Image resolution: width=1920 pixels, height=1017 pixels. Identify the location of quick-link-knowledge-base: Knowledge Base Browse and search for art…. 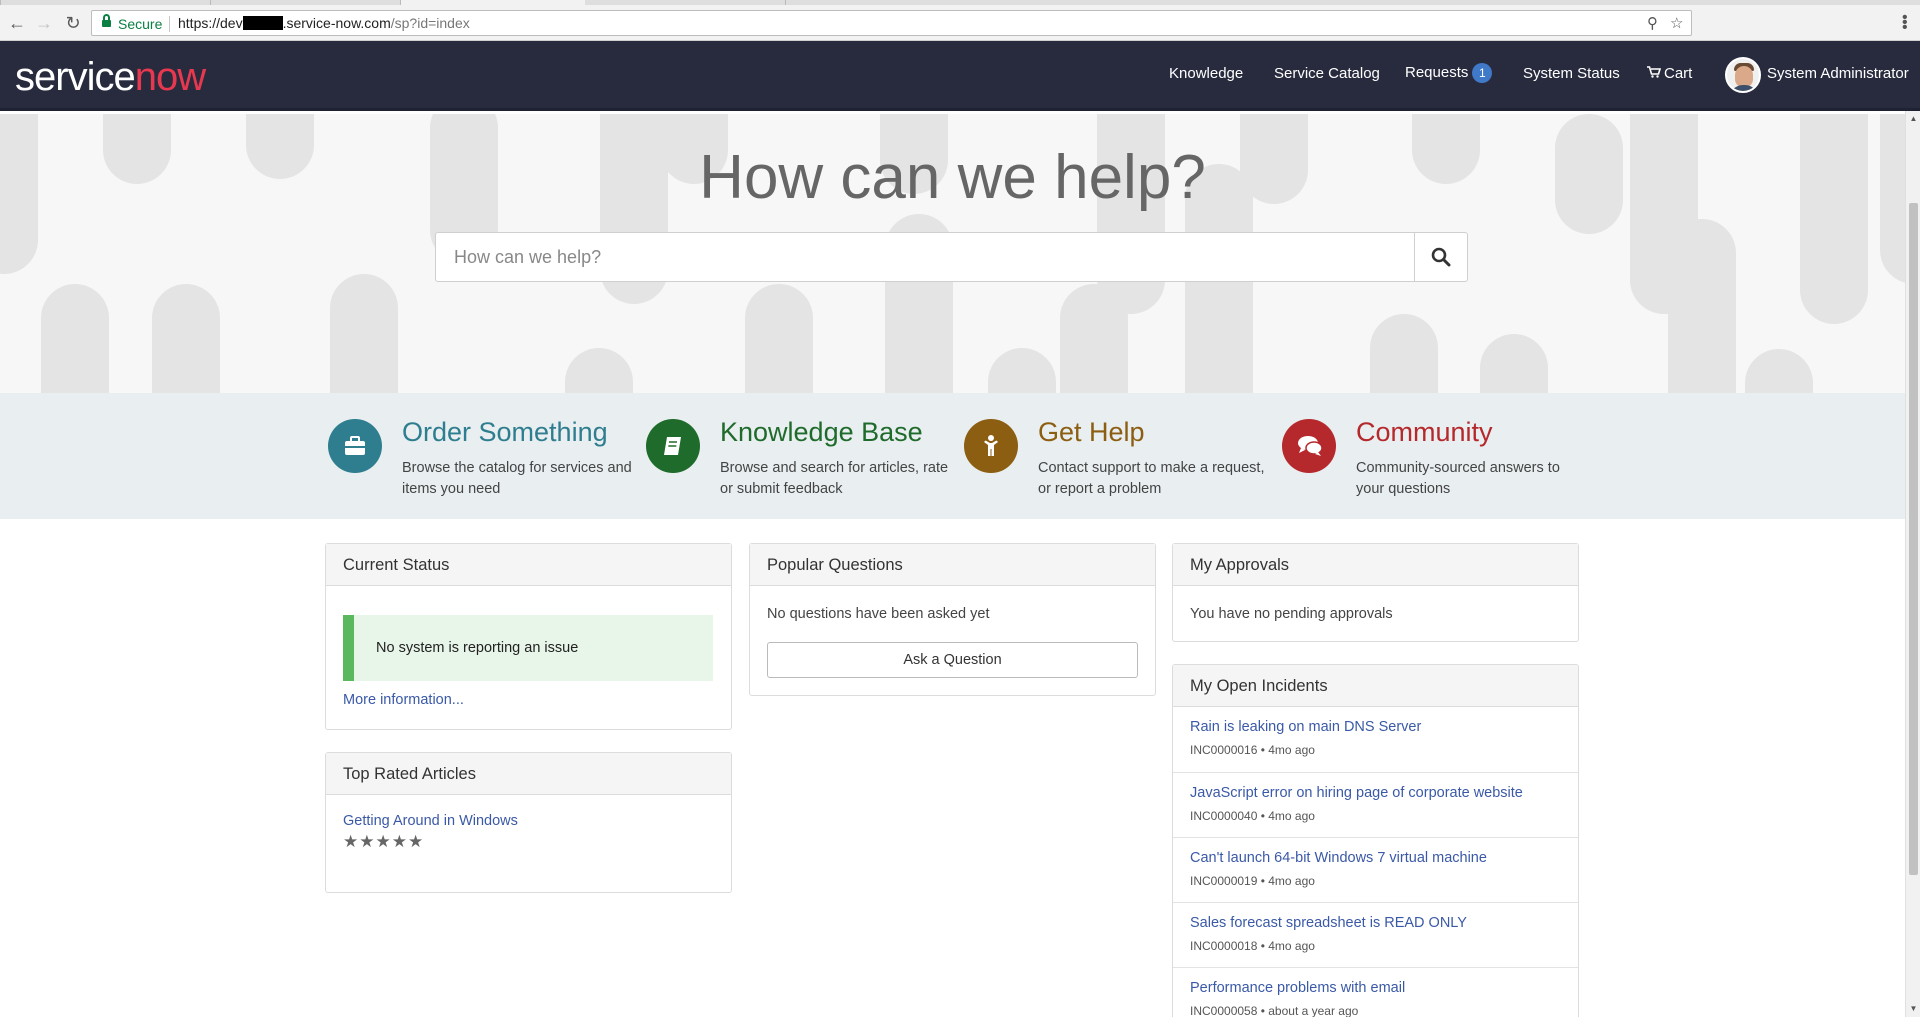
(801, 462).